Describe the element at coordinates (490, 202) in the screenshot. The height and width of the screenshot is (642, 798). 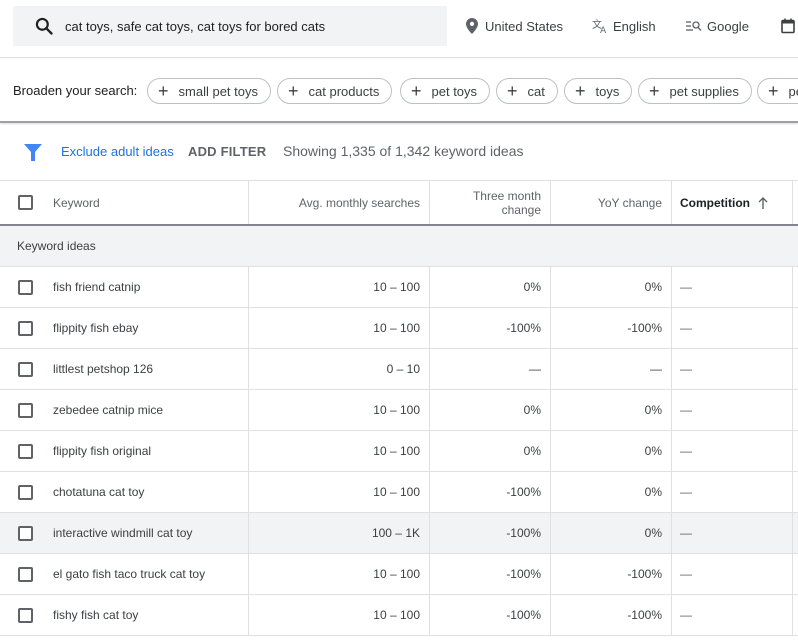
I see `column-header-three-month-change: Three month change` at that location.